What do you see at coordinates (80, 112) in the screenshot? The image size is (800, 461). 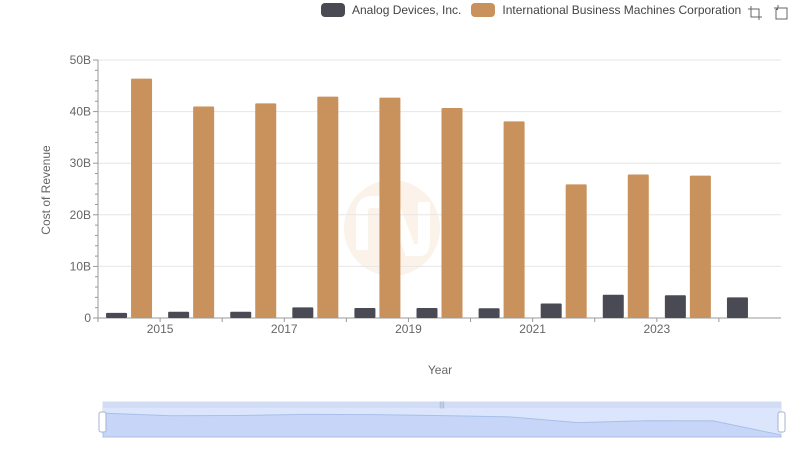 I see `y-tick-label: 40B` at bounding box center [80, 112].